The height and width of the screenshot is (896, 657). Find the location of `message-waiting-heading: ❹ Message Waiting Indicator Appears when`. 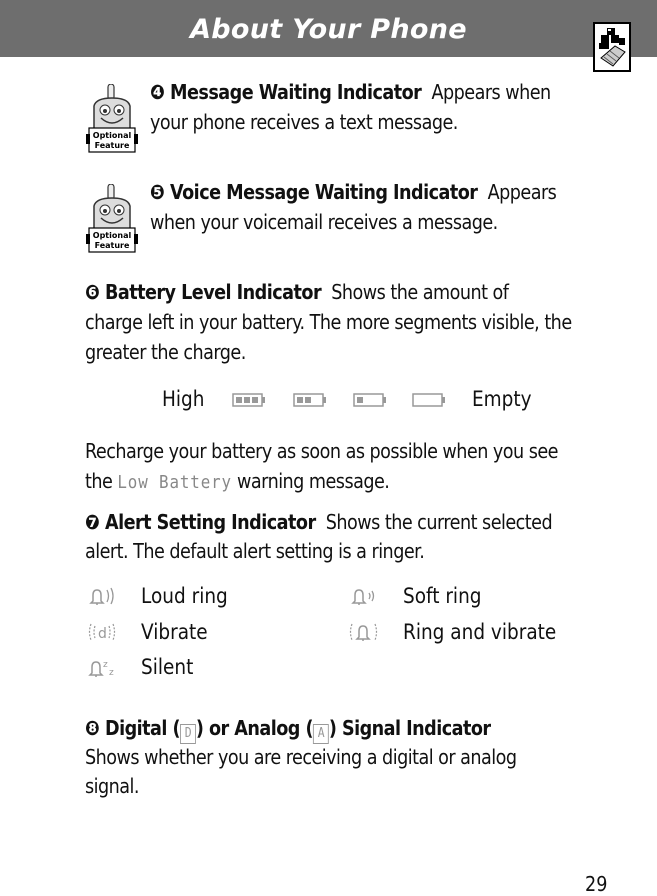

message-waiting-heading: ❹ Message Waiting Indicator Appears when is located at coordinates (350, 92).